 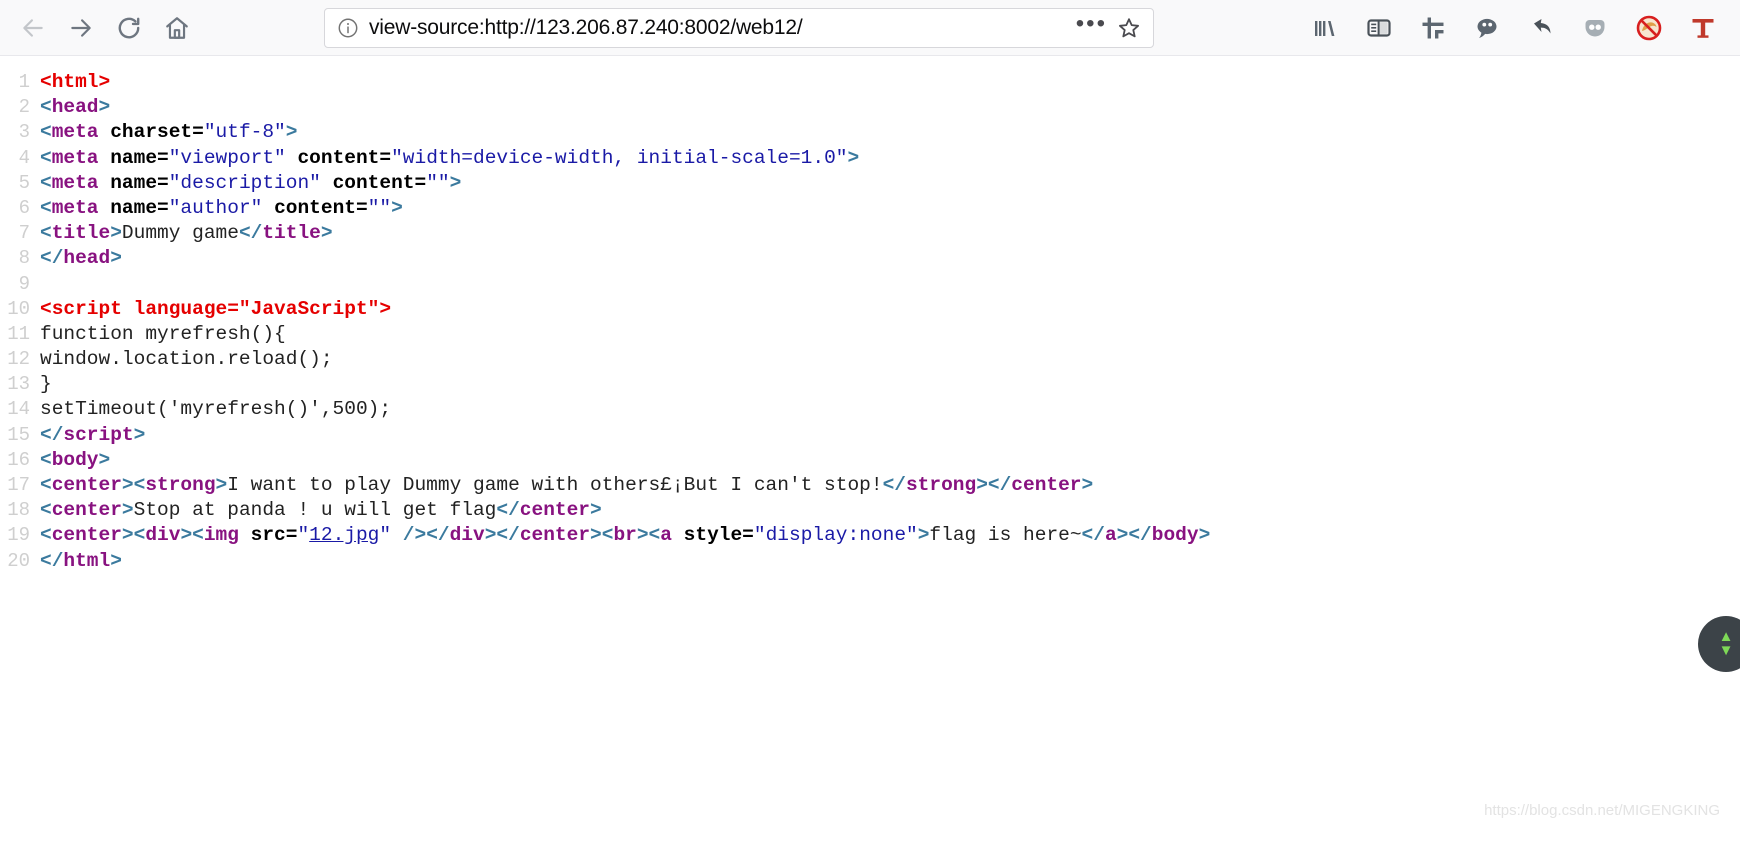 I want to click on source-link: 12.jpg, so click(x=344, y=535).